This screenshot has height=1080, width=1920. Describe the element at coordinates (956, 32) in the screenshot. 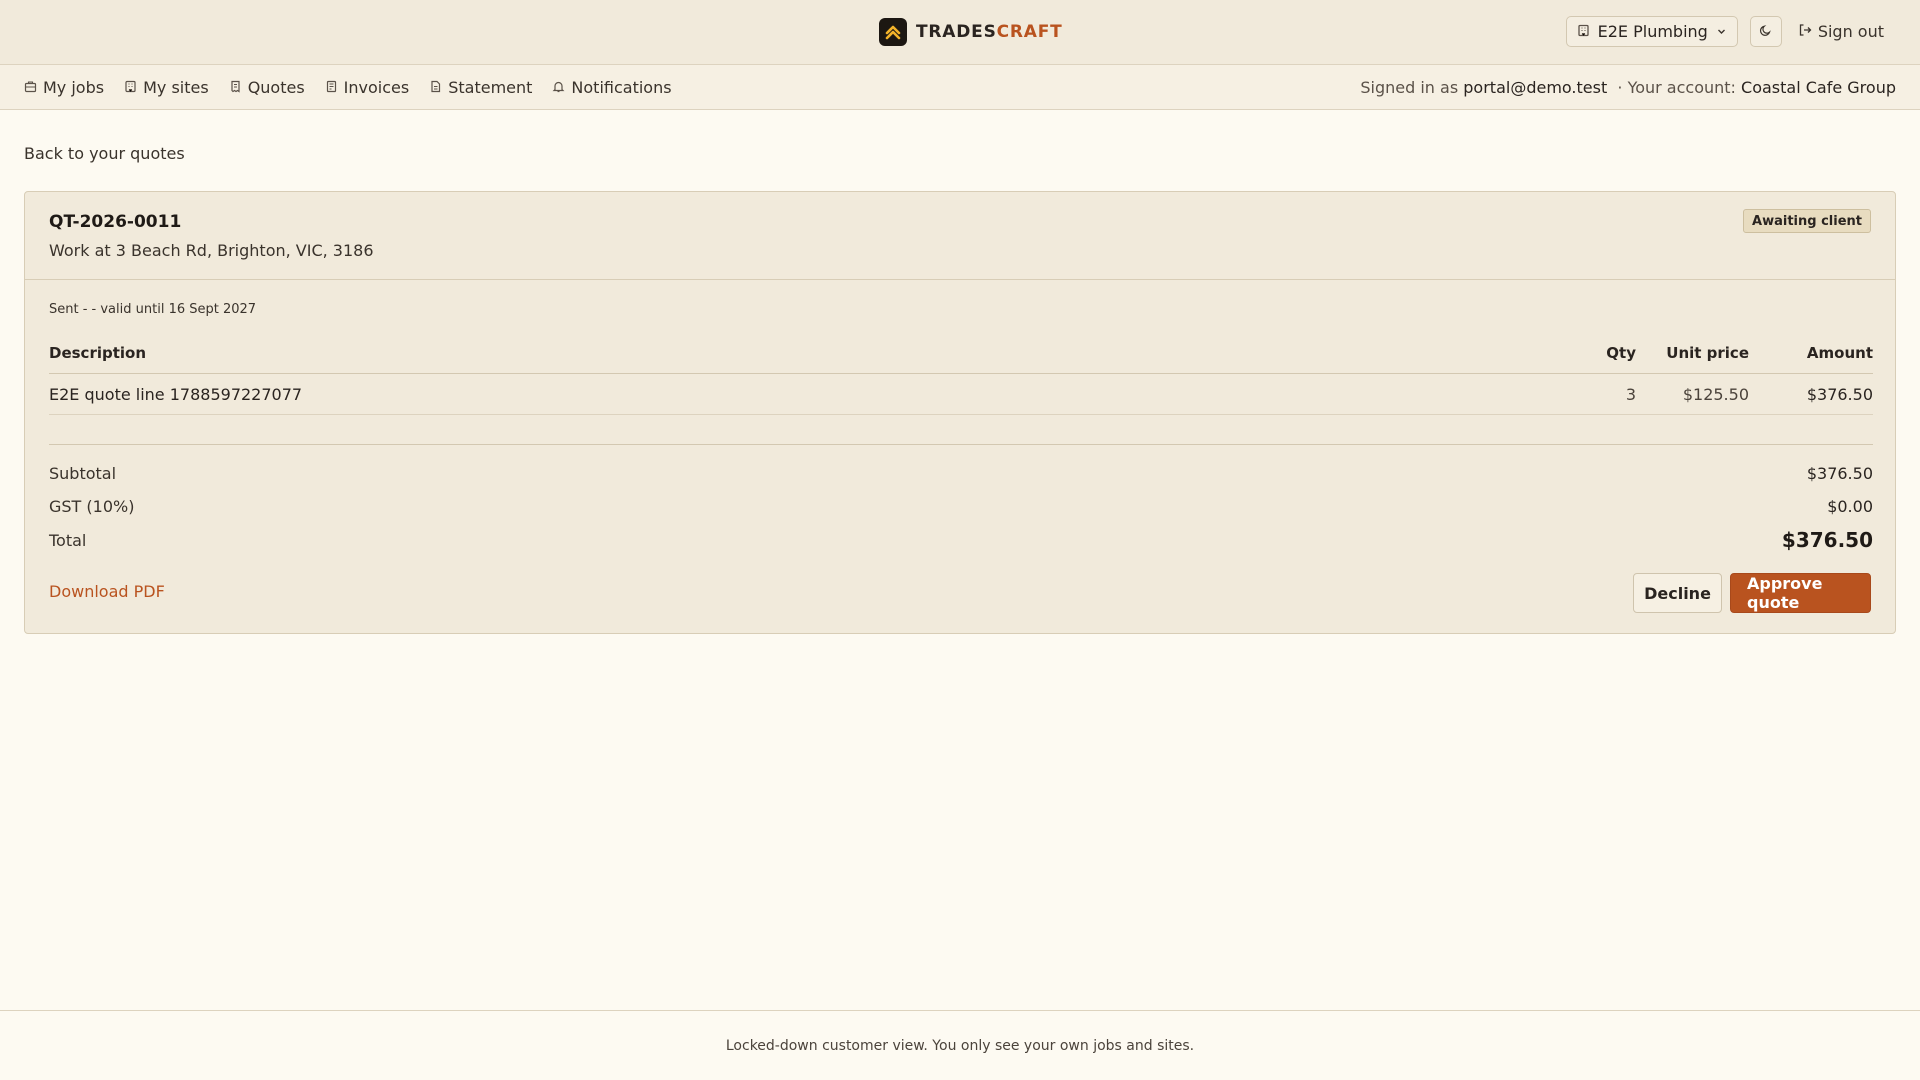

I see `brand-name-part1: TRADES` at that location.